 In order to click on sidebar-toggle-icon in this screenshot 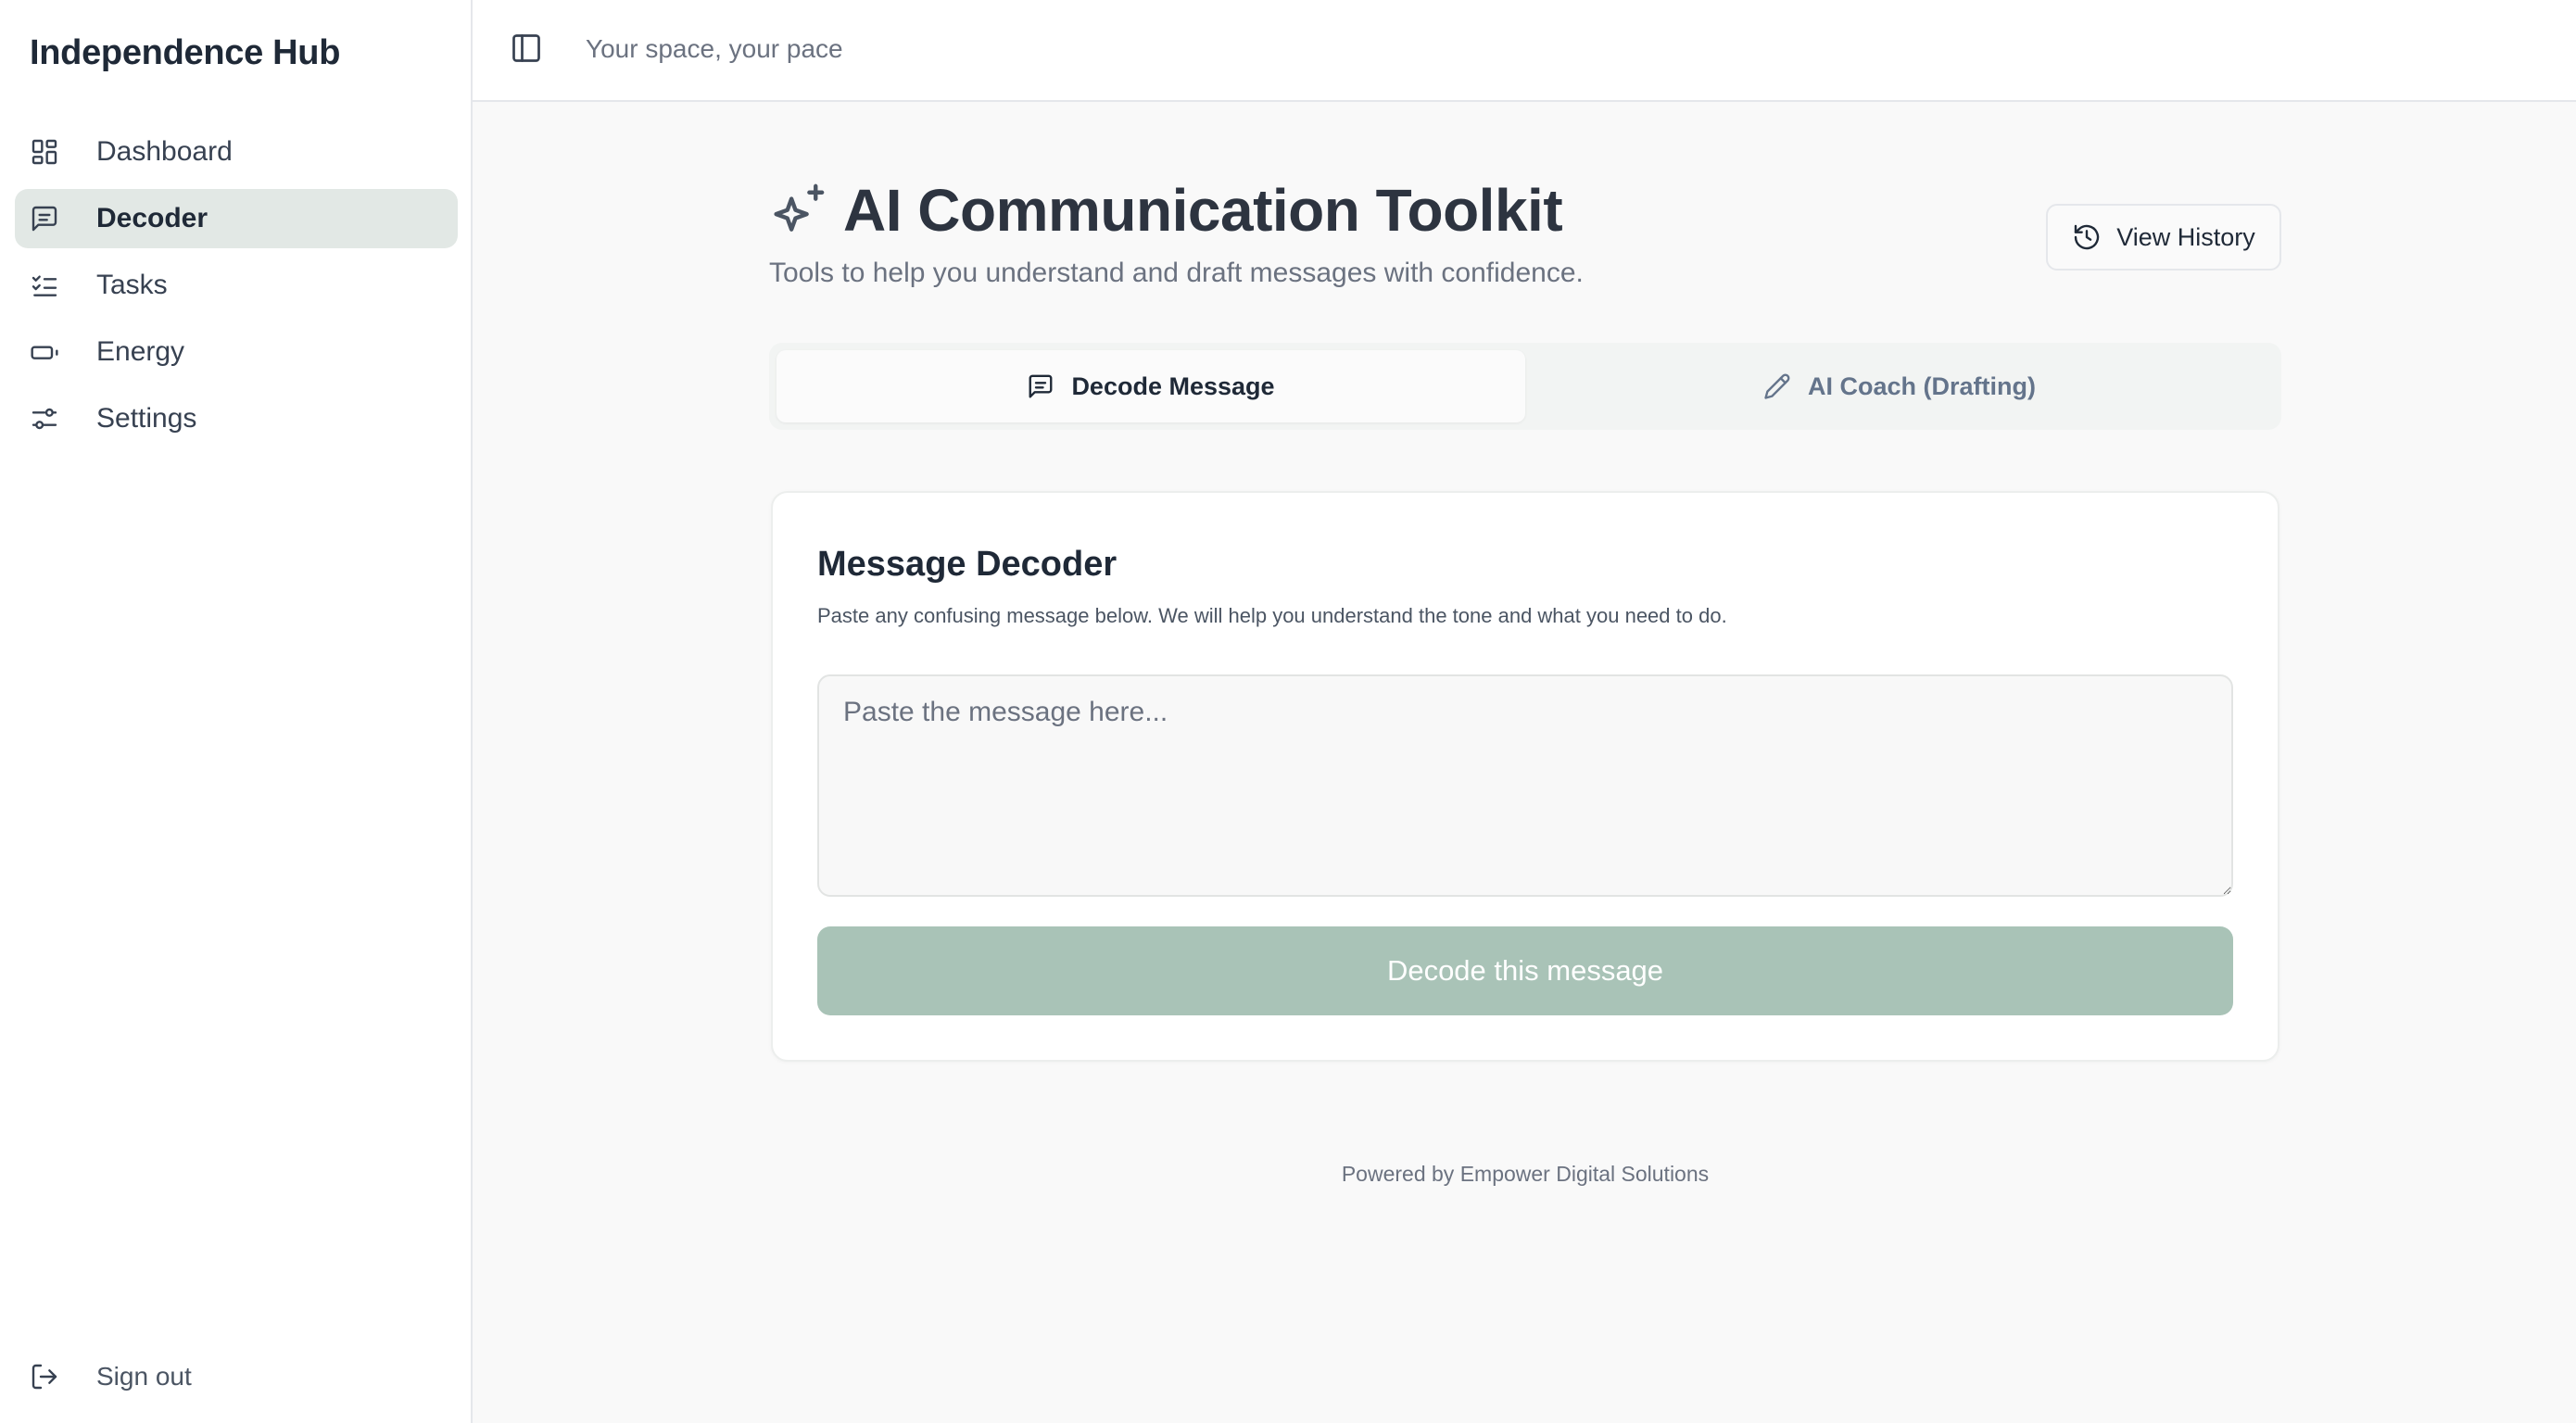, I will do `click(526, 48)`.